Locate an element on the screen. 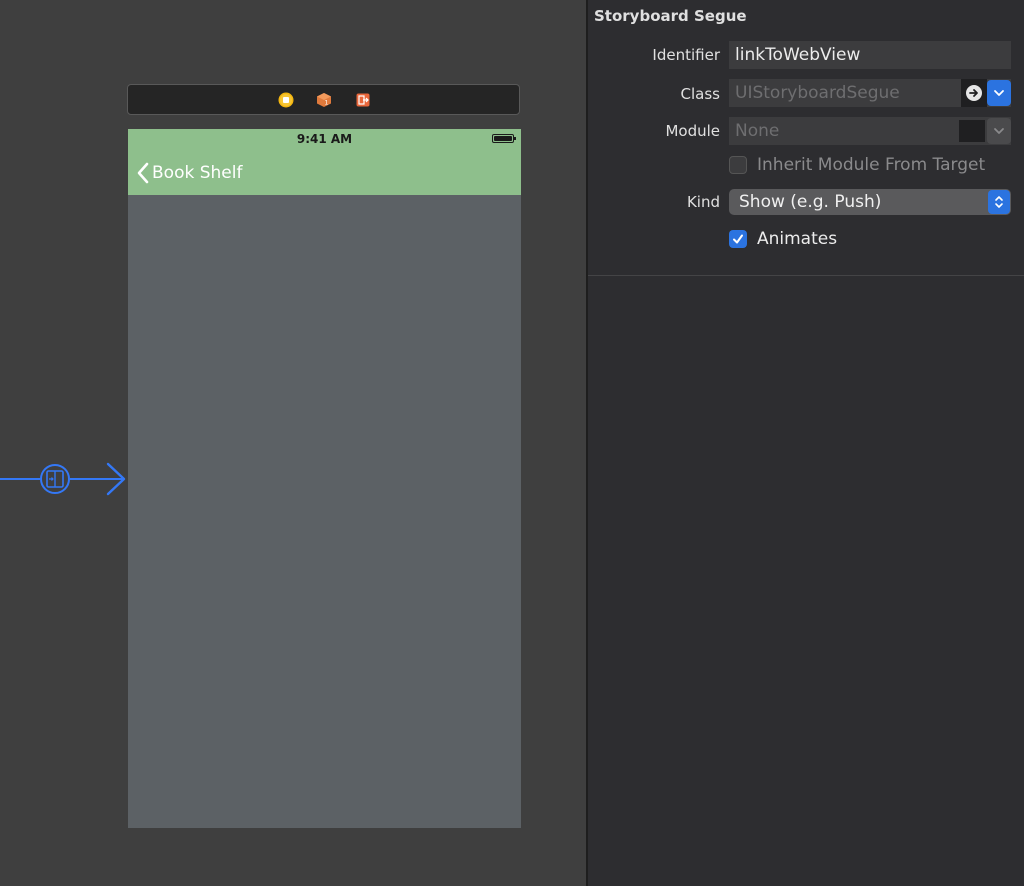 The height and width of the screenshot is (886, 1024). module-dropdown-button is located at coordinates (999, 131).